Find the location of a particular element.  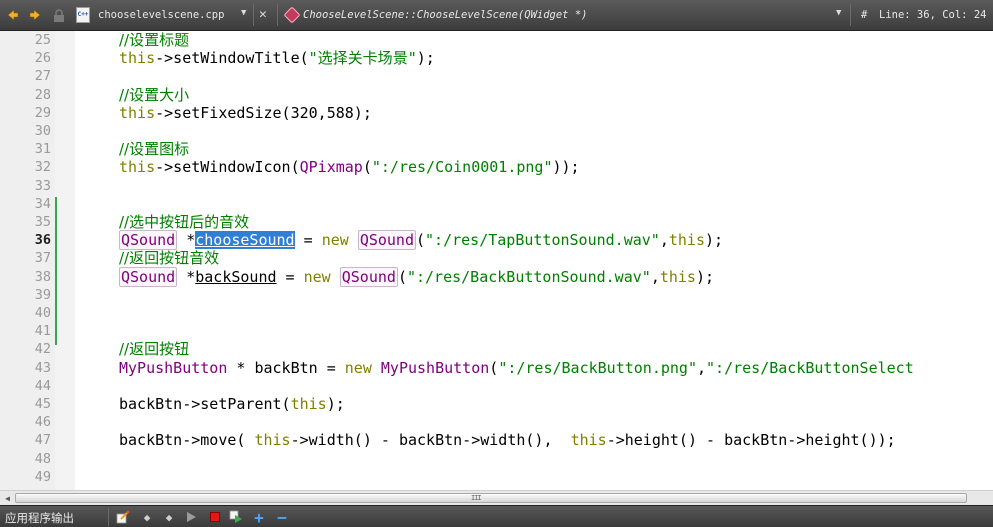

keyword: new is located at coordinates (335, 240).